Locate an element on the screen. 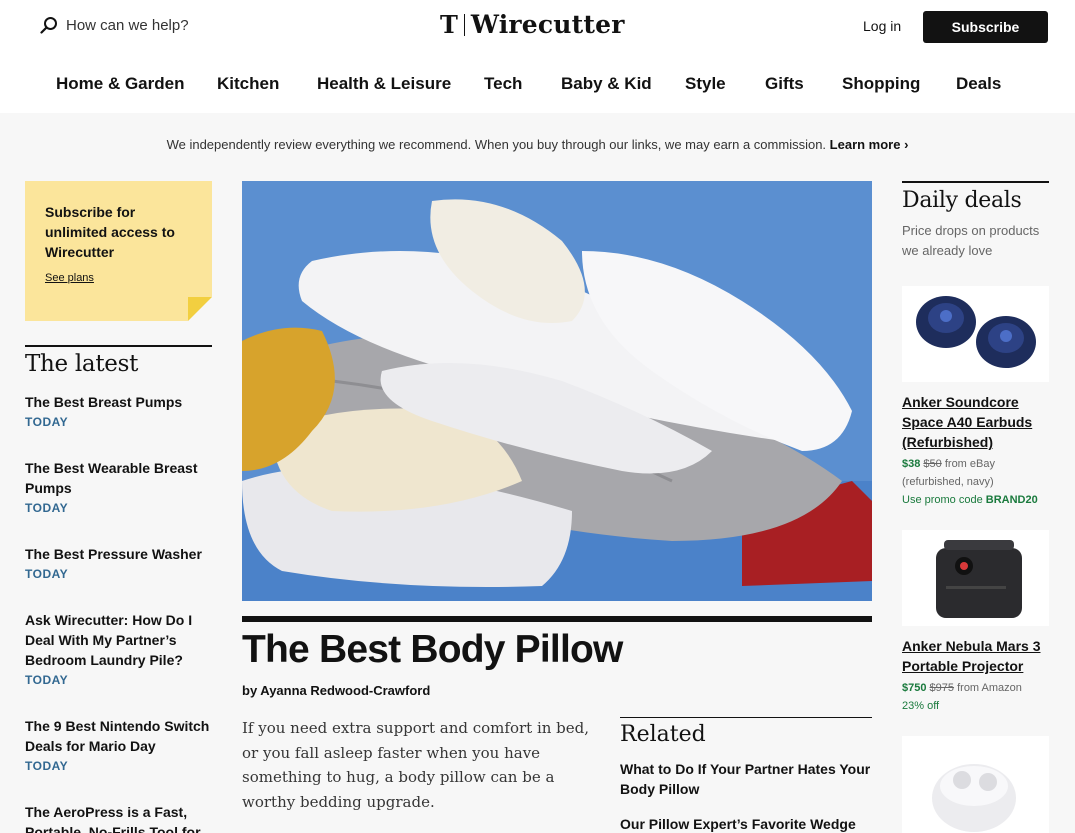 The width and height of the screenshot is (1075, 833). latest-section: The latest is located at coordinates (118, 361).